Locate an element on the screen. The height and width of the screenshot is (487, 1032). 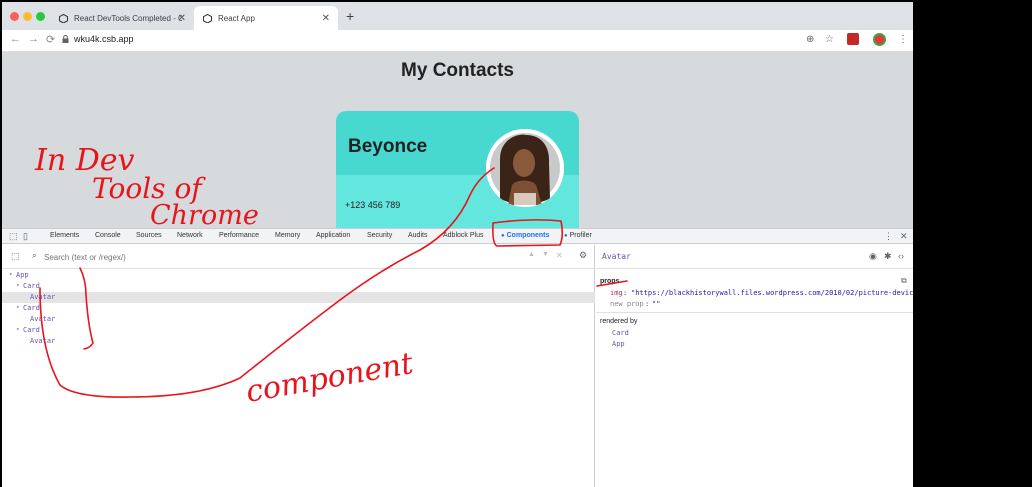
devtools-tab-console: Console is located at coordinates (108, 235).